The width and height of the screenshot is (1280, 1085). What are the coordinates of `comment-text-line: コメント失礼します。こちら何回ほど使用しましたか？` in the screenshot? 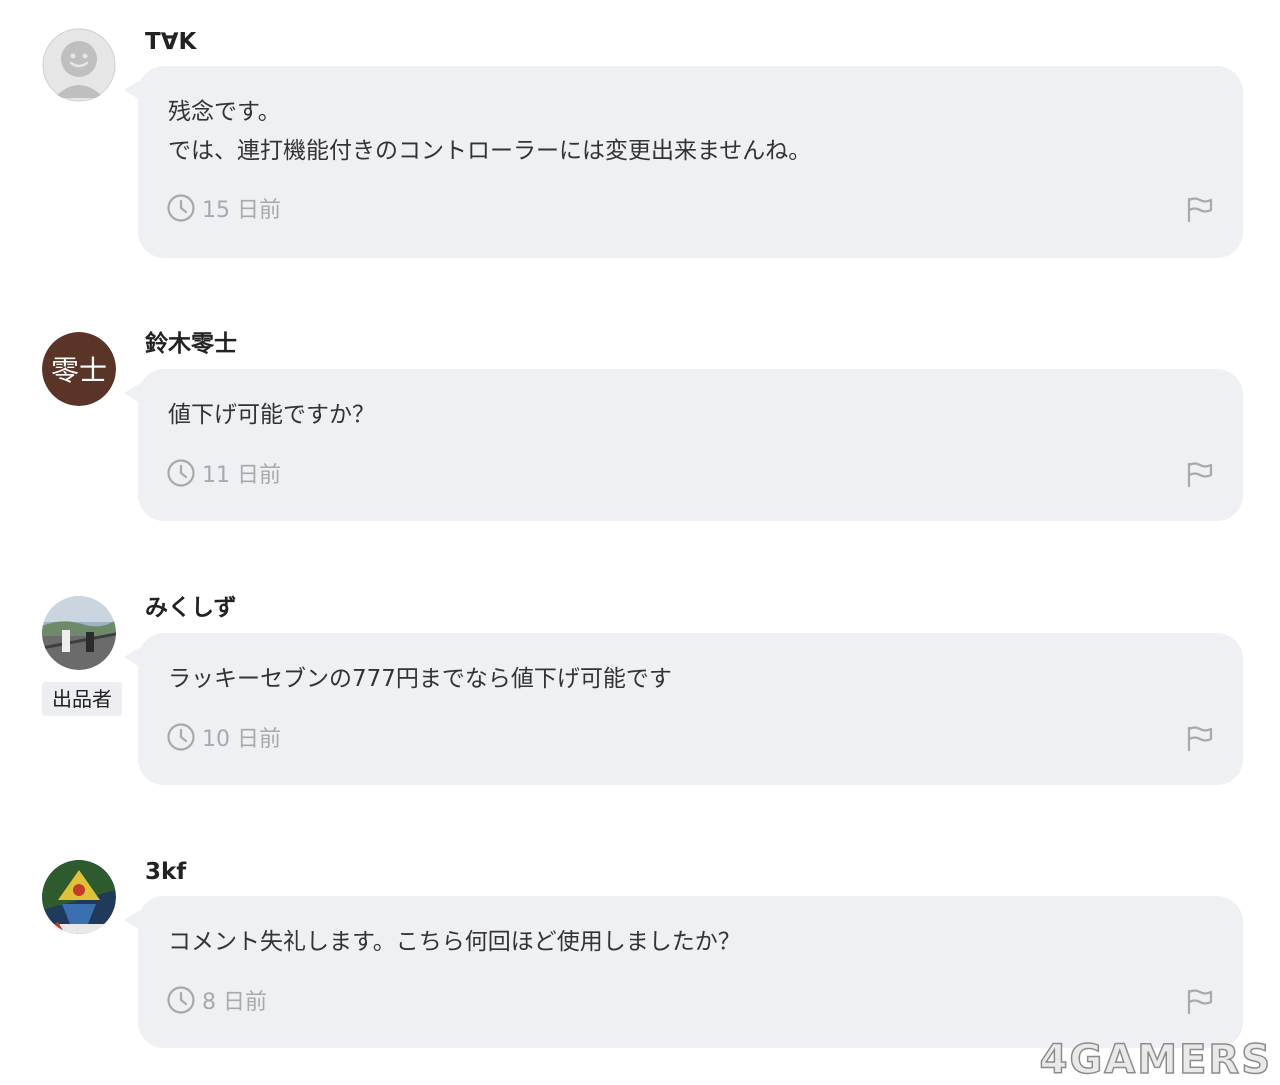 It's located at (454, 942).